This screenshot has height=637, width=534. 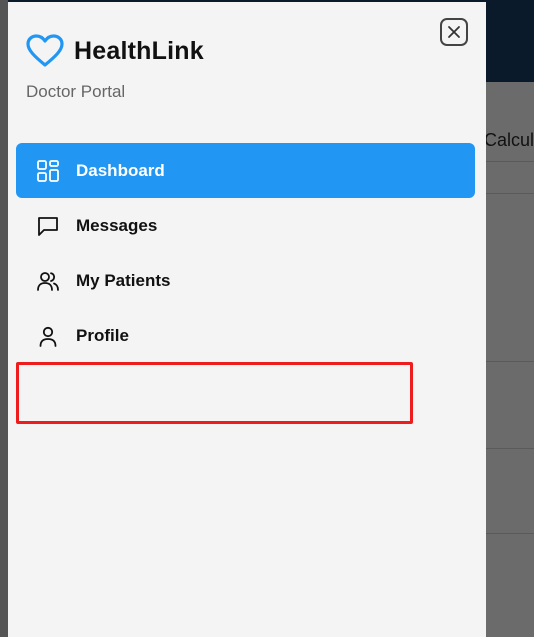 What do you see at coordinates (245, 170) in the screenshot?
I see `sidebar-item-dashboard: Dashboard` at bounding box center [245, 170].